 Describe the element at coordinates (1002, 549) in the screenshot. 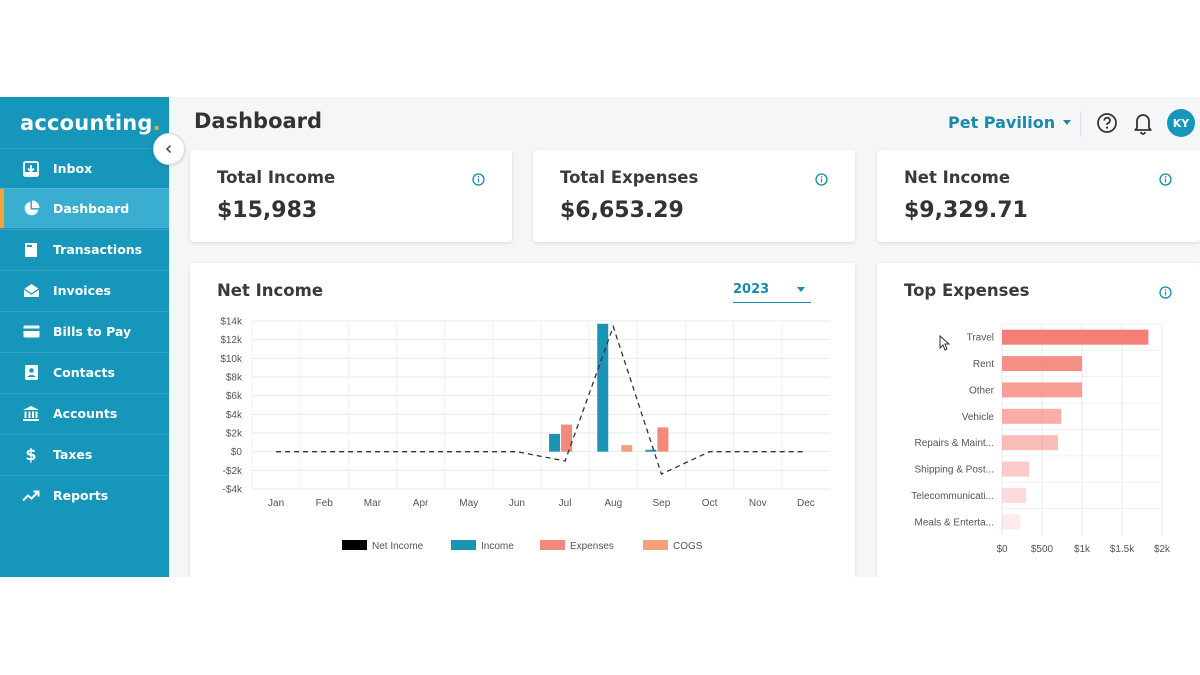

I see `x-tick-label: $0` at that location.